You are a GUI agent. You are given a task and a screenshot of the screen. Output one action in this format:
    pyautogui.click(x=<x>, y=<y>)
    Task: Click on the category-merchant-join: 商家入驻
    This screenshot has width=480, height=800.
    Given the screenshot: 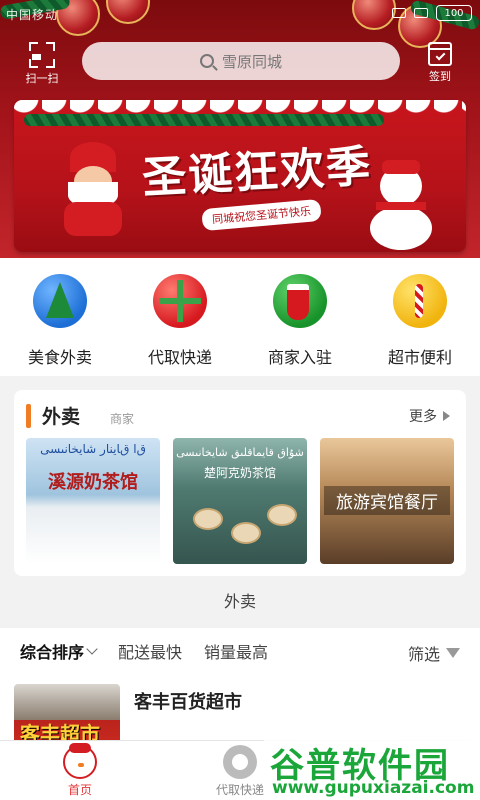 What is the action you would take?
    pyautogui.click(x=300, y=325)
    